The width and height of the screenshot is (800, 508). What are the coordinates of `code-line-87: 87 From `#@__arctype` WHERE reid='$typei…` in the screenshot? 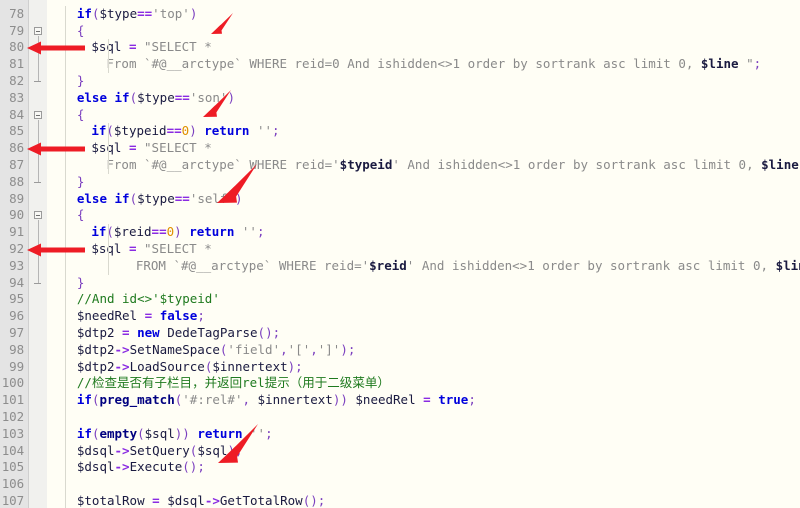 It's located at (400, 165).